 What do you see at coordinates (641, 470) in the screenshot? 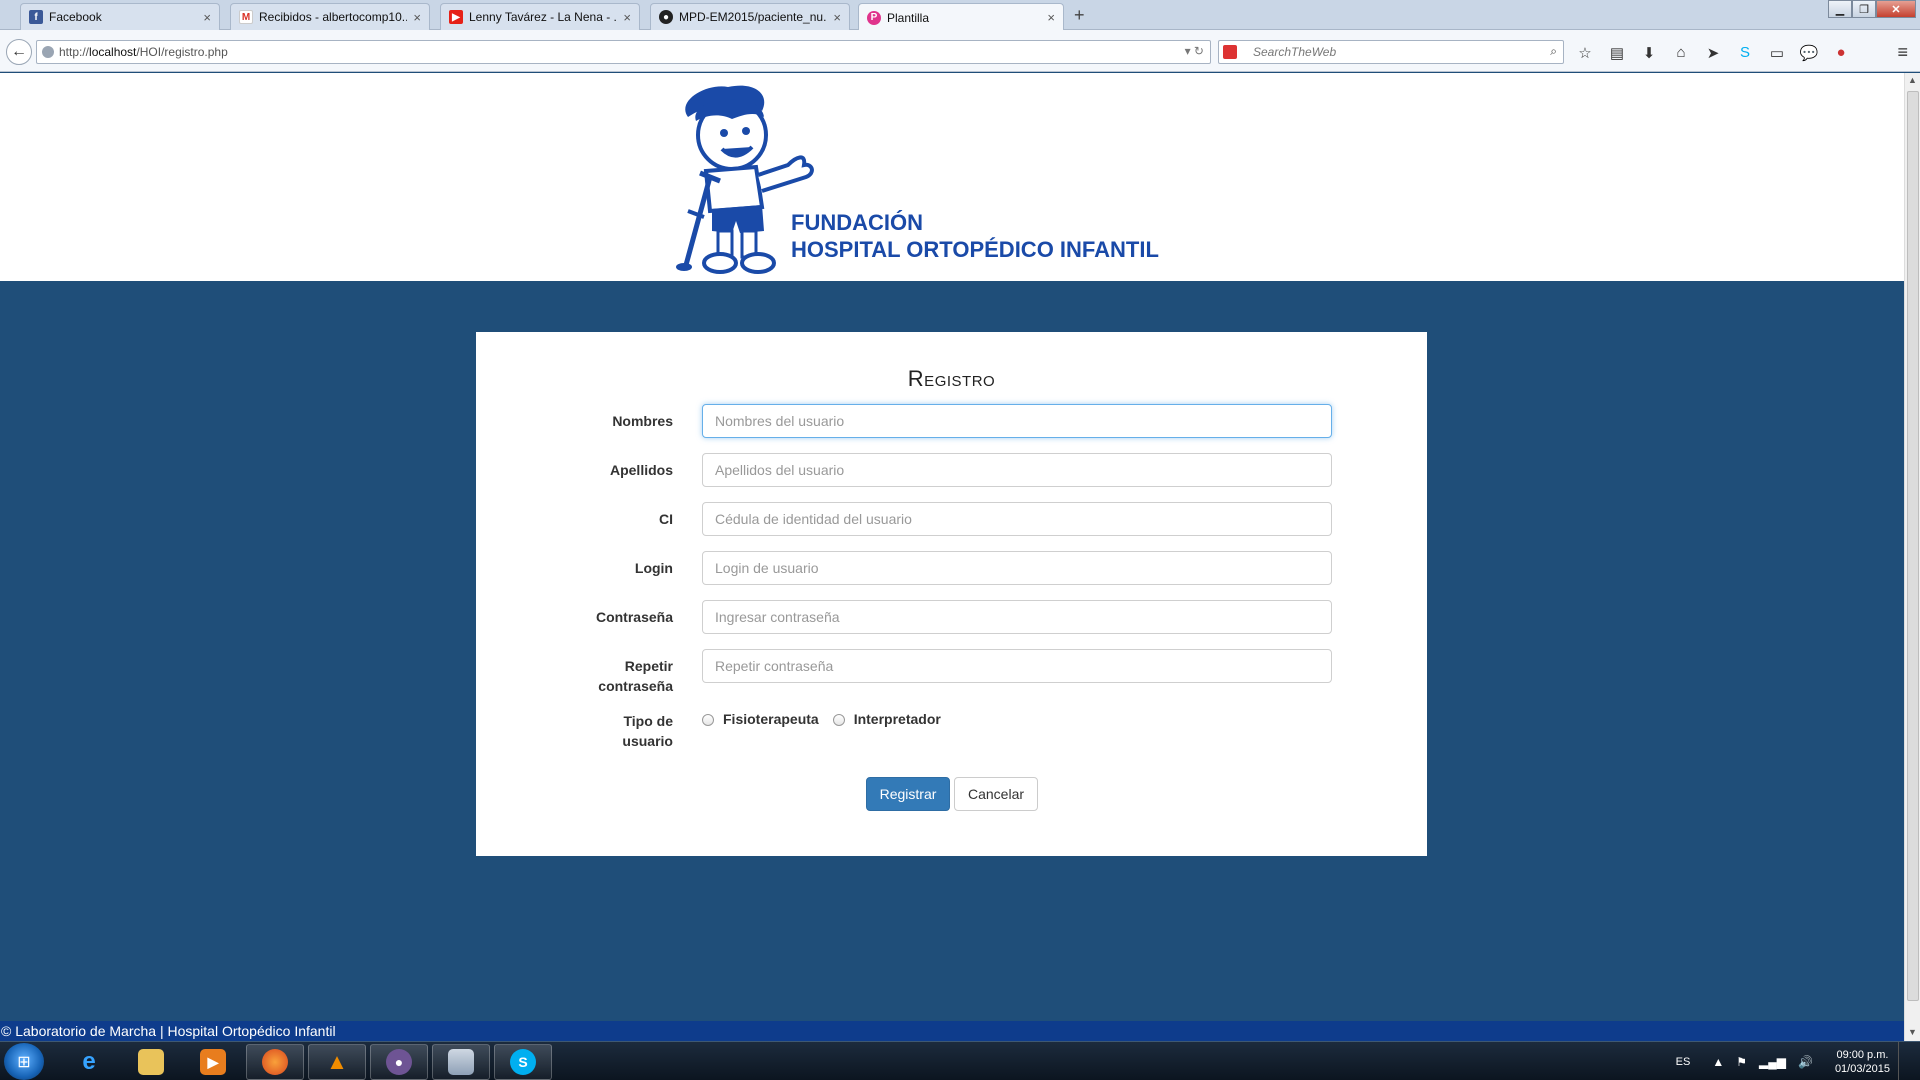
I see `apellidos-label: Apellidos` at bounding box center [641, 470].